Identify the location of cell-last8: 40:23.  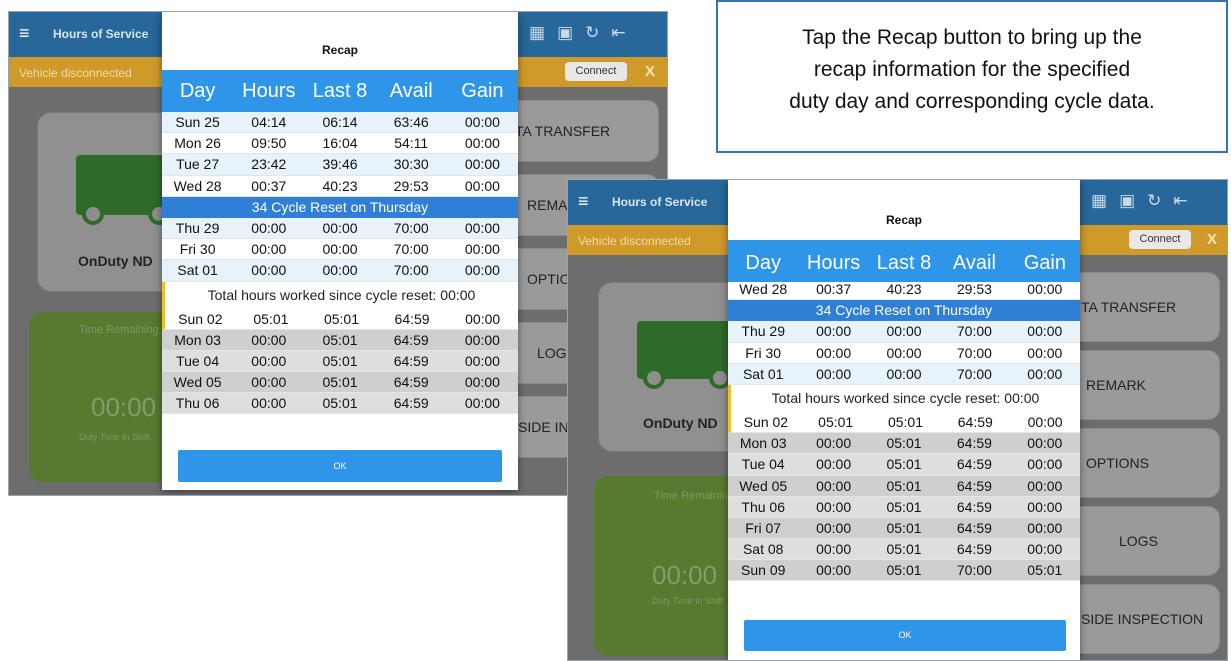
(904, 289).